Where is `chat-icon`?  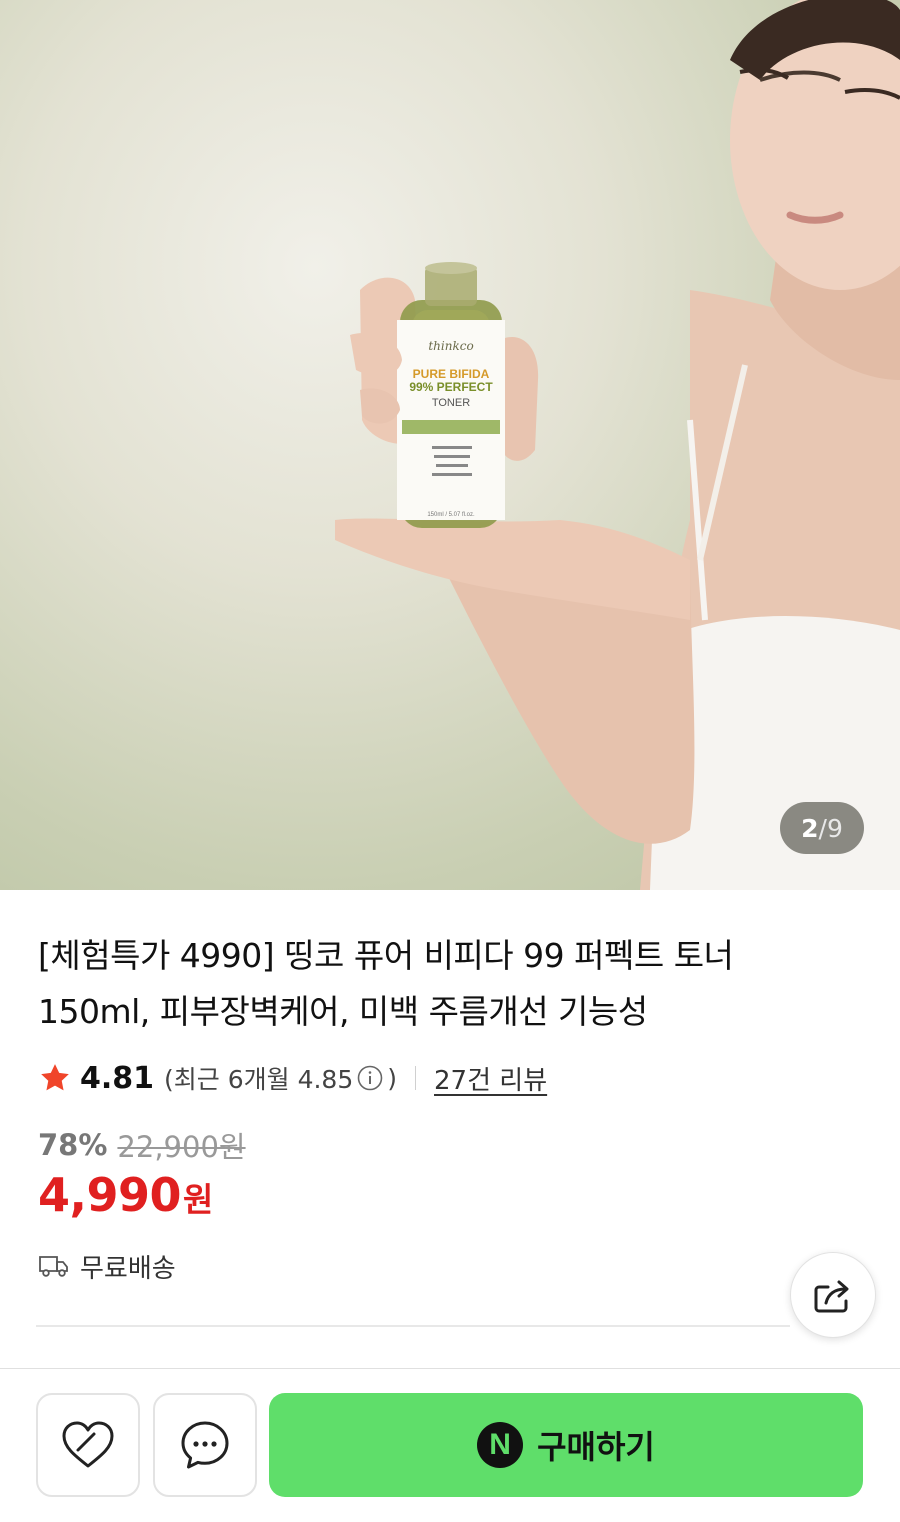 chat-icon is located at coordinates (205, 1445).